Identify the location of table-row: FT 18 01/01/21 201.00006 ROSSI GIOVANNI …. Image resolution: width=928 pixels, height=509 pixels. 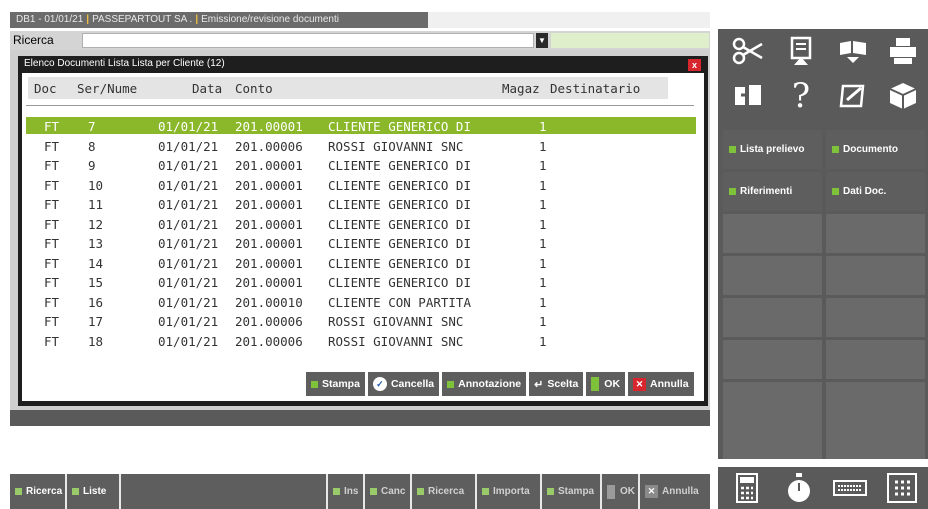
(361, 340).